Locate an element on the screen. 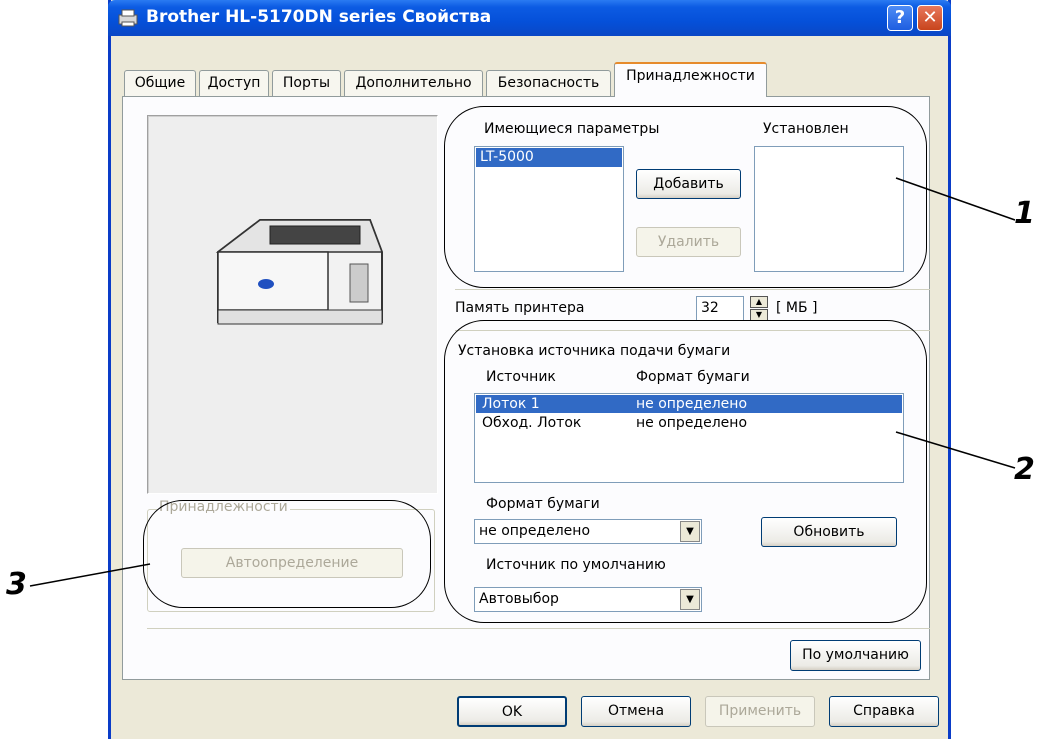  callout-number-2: 2 is located at coordinates (1024, 469).